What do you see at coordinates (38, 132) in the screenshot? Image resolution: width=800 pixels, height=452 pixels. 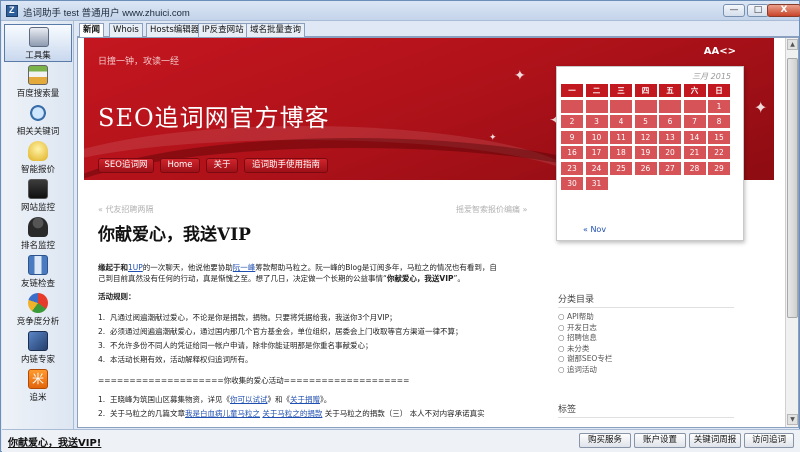 I see `sidebar-item-label: 相关关键词` at bounding box center [38, 132].